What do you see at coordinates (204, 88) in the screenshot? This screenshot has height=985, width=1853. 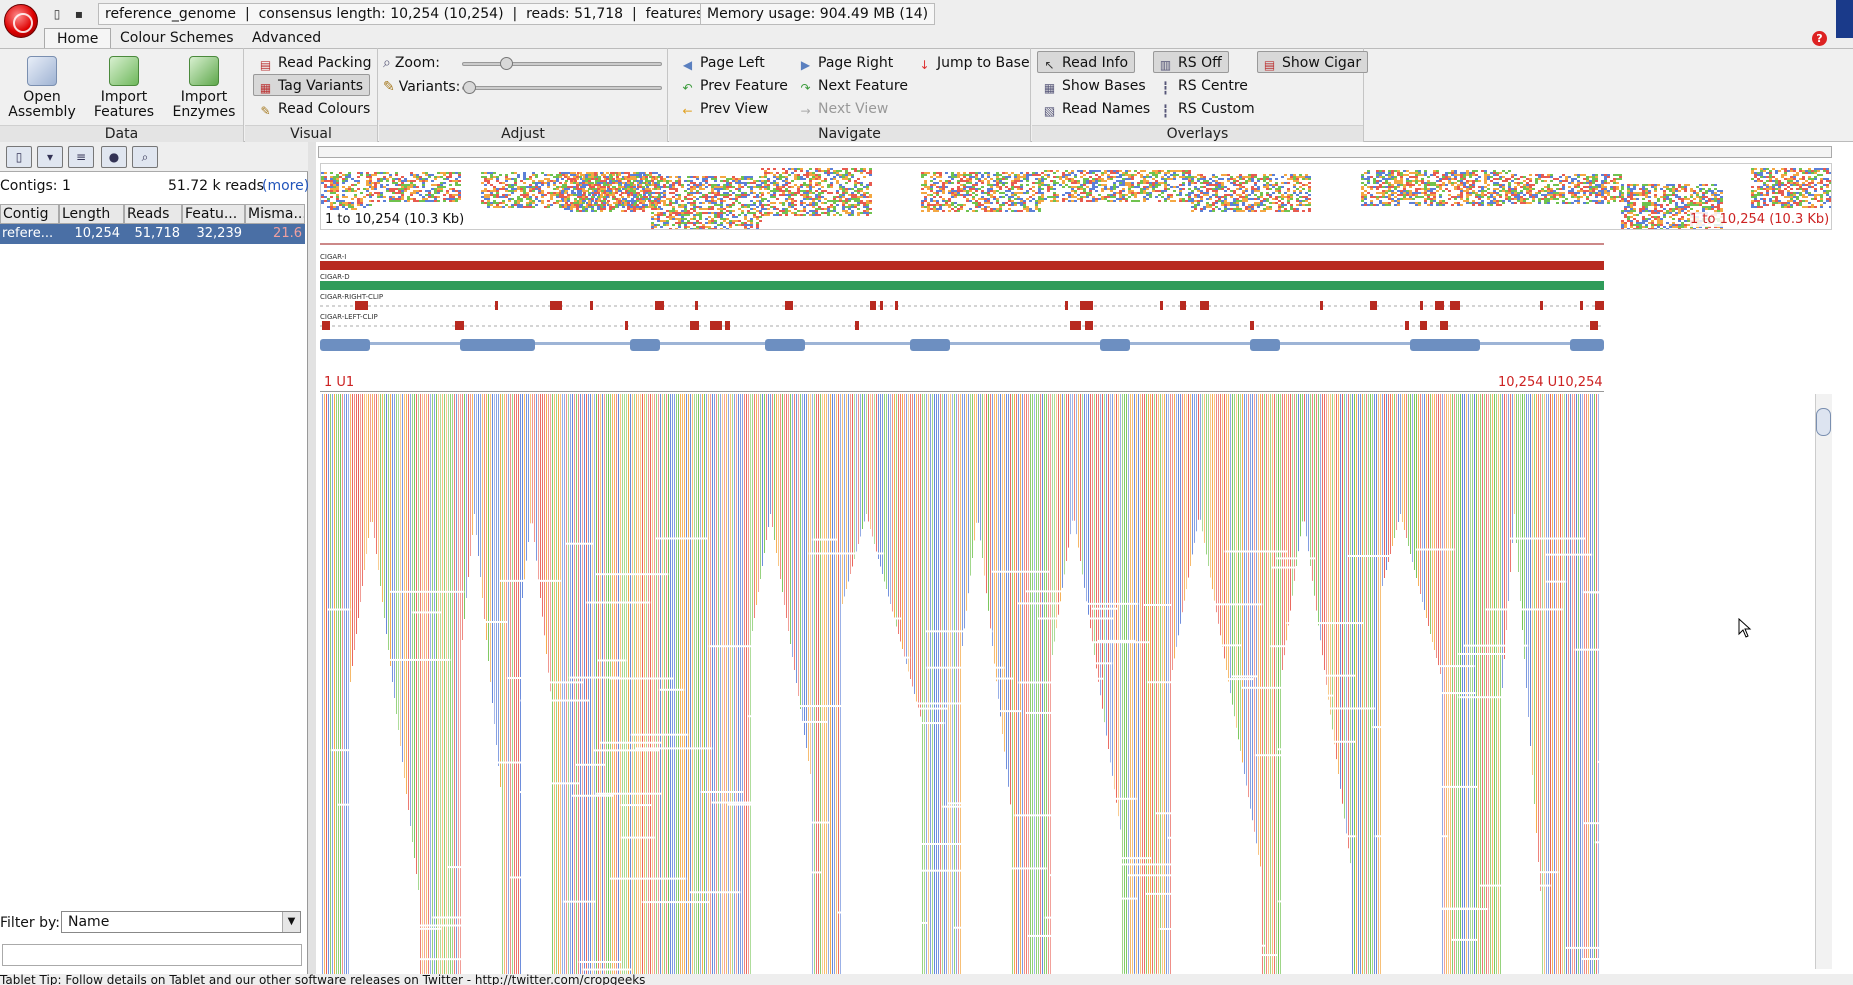 I see `import-enzymes-button: Import Enzymes` at bounding box center [204, 88].